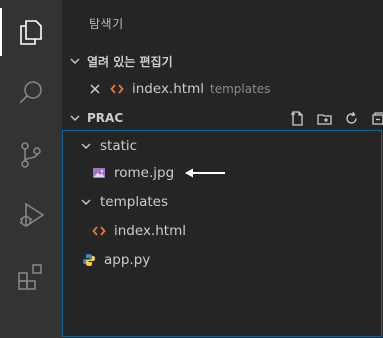 This screenshot has height=338, width=383. I want to click on source-control-icon, so click(31, 155).